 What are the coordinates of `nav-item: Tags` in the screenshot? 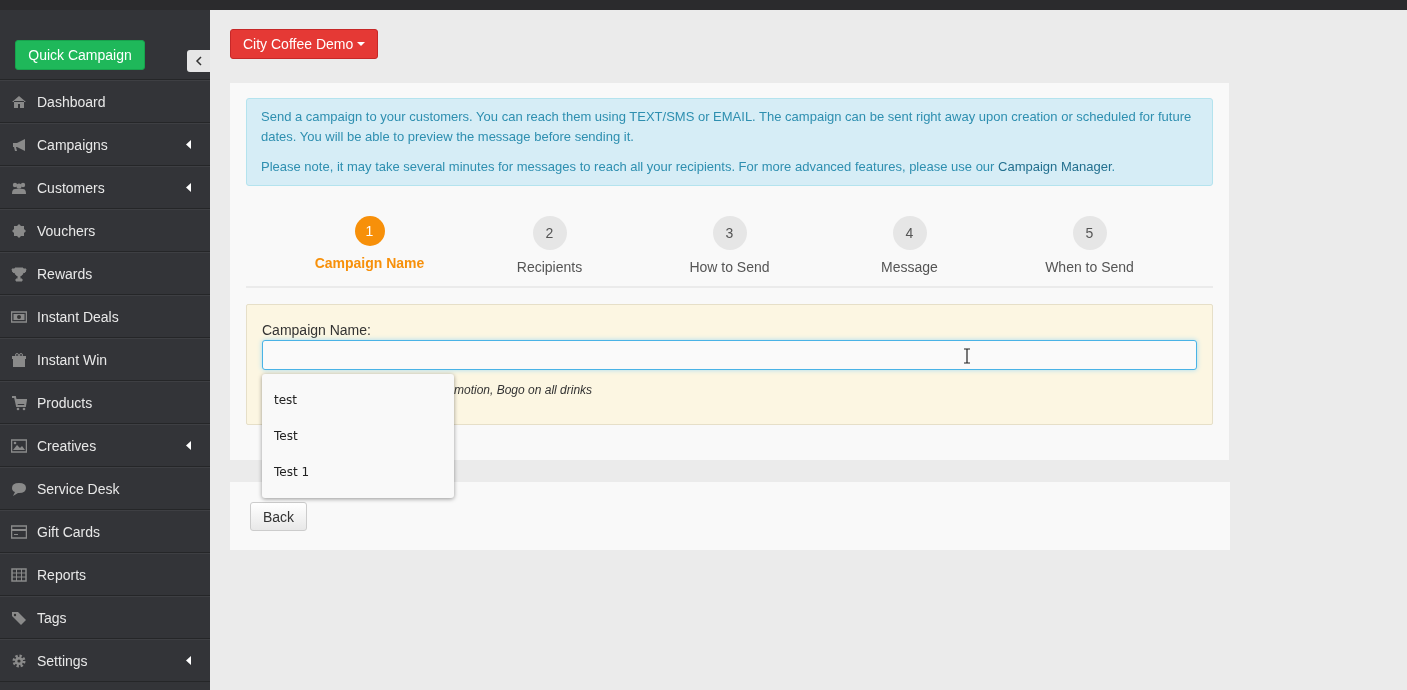 It's located at (105, 617).